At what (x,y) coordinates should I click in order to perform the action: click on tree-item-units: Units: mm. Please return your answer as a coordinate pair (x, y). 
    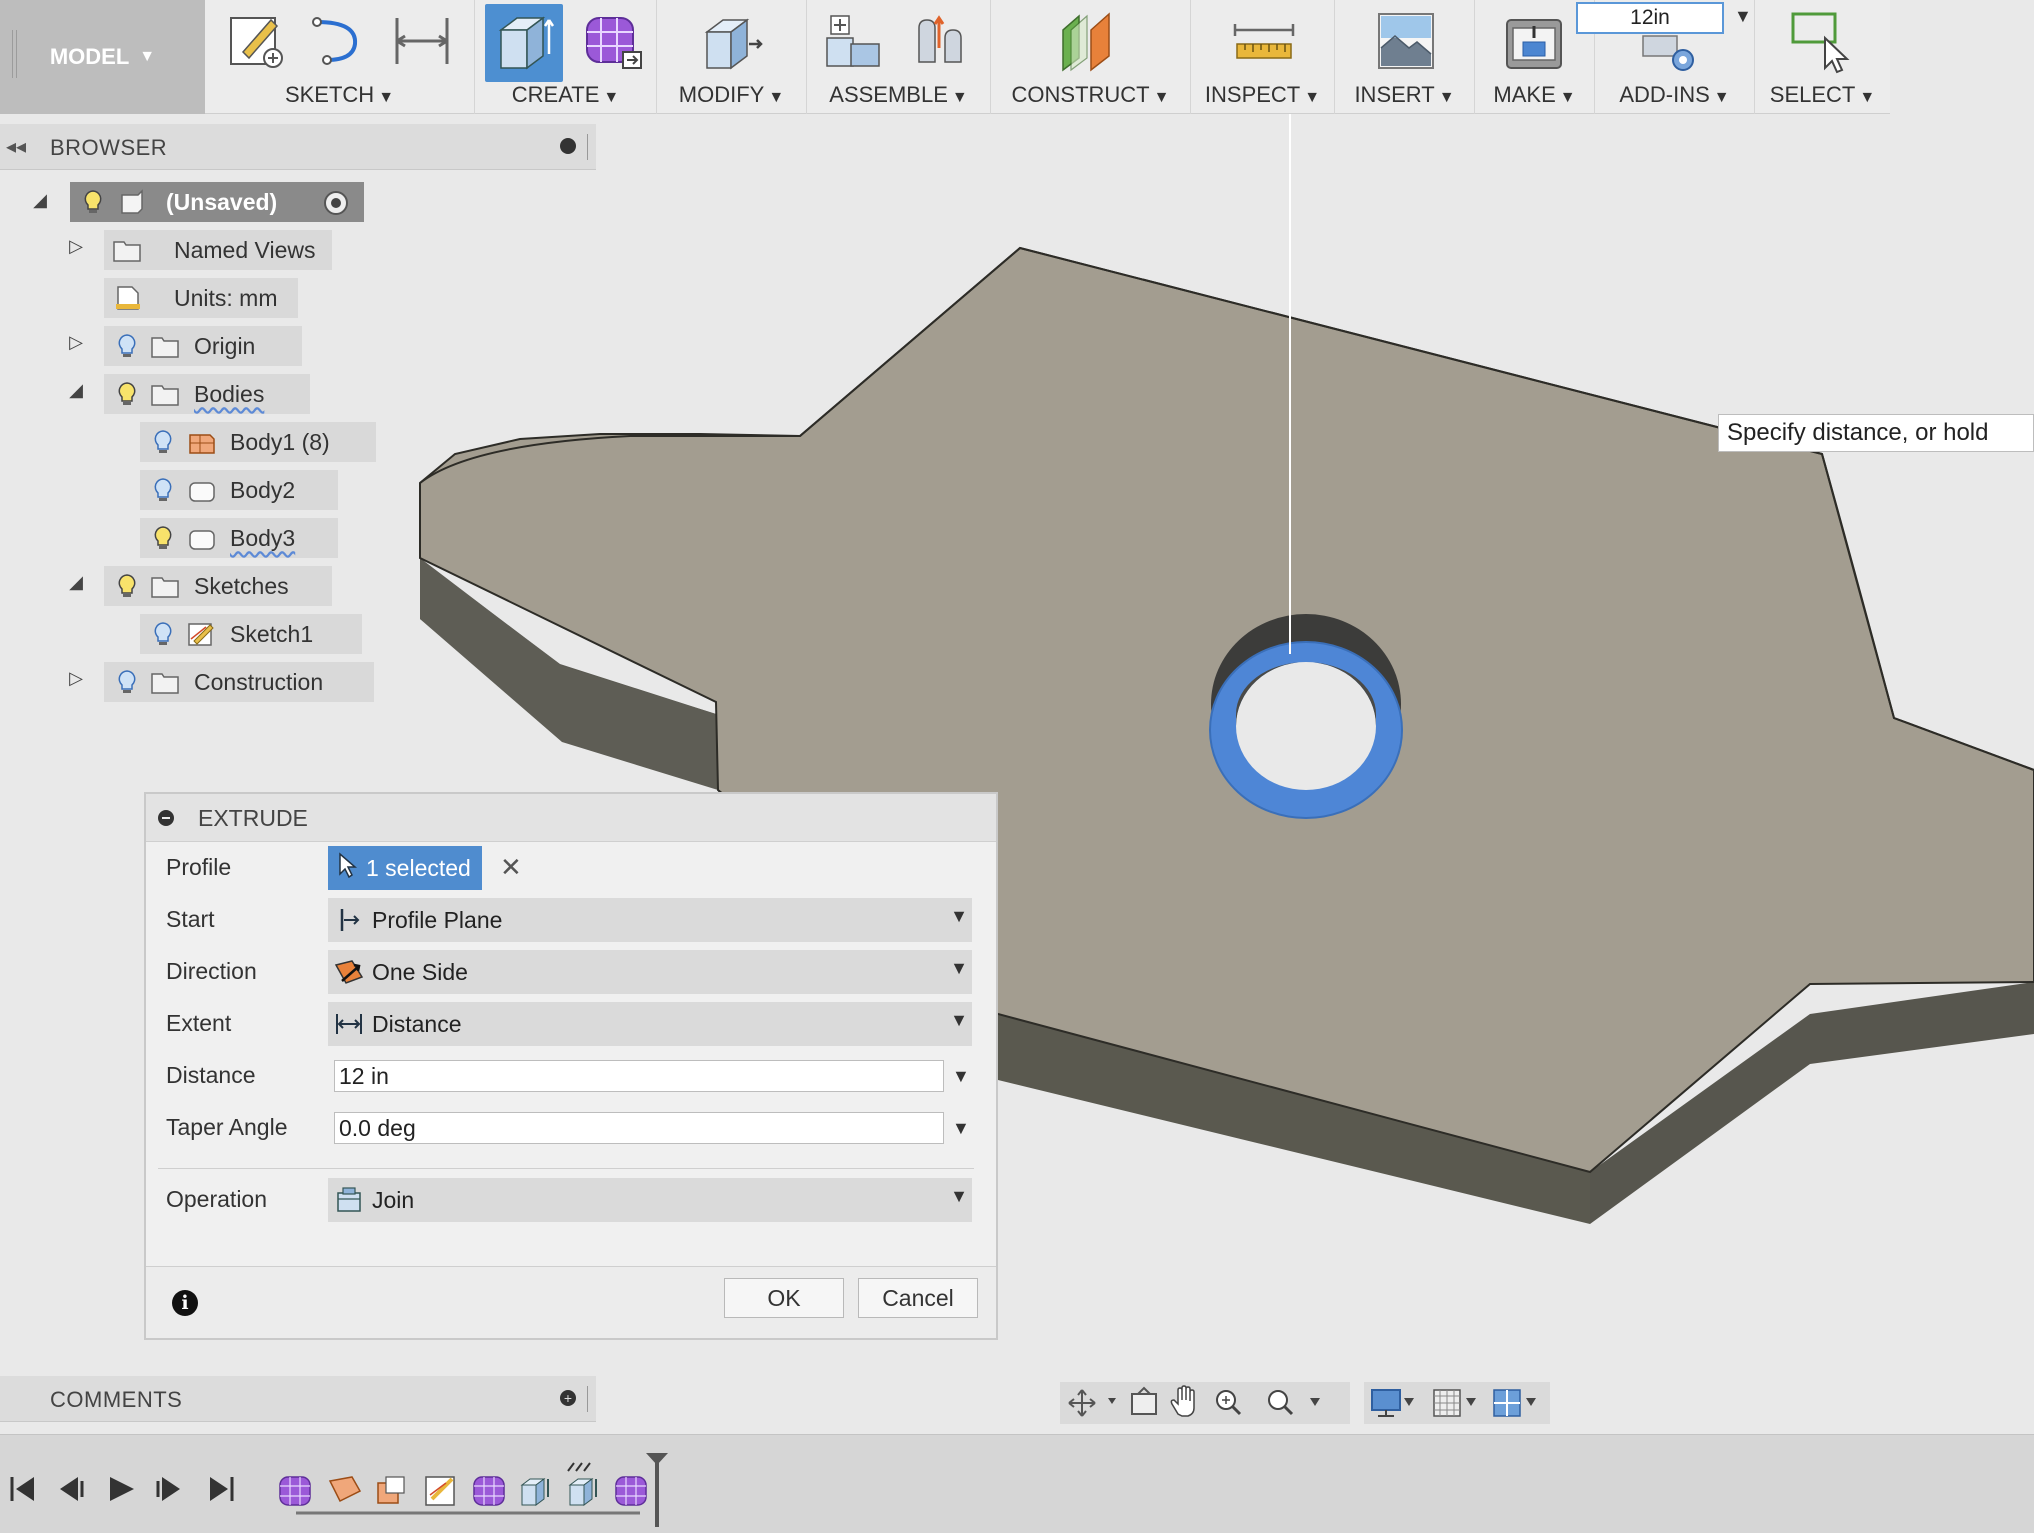
    Looking at the image, I should click on (201, 298).